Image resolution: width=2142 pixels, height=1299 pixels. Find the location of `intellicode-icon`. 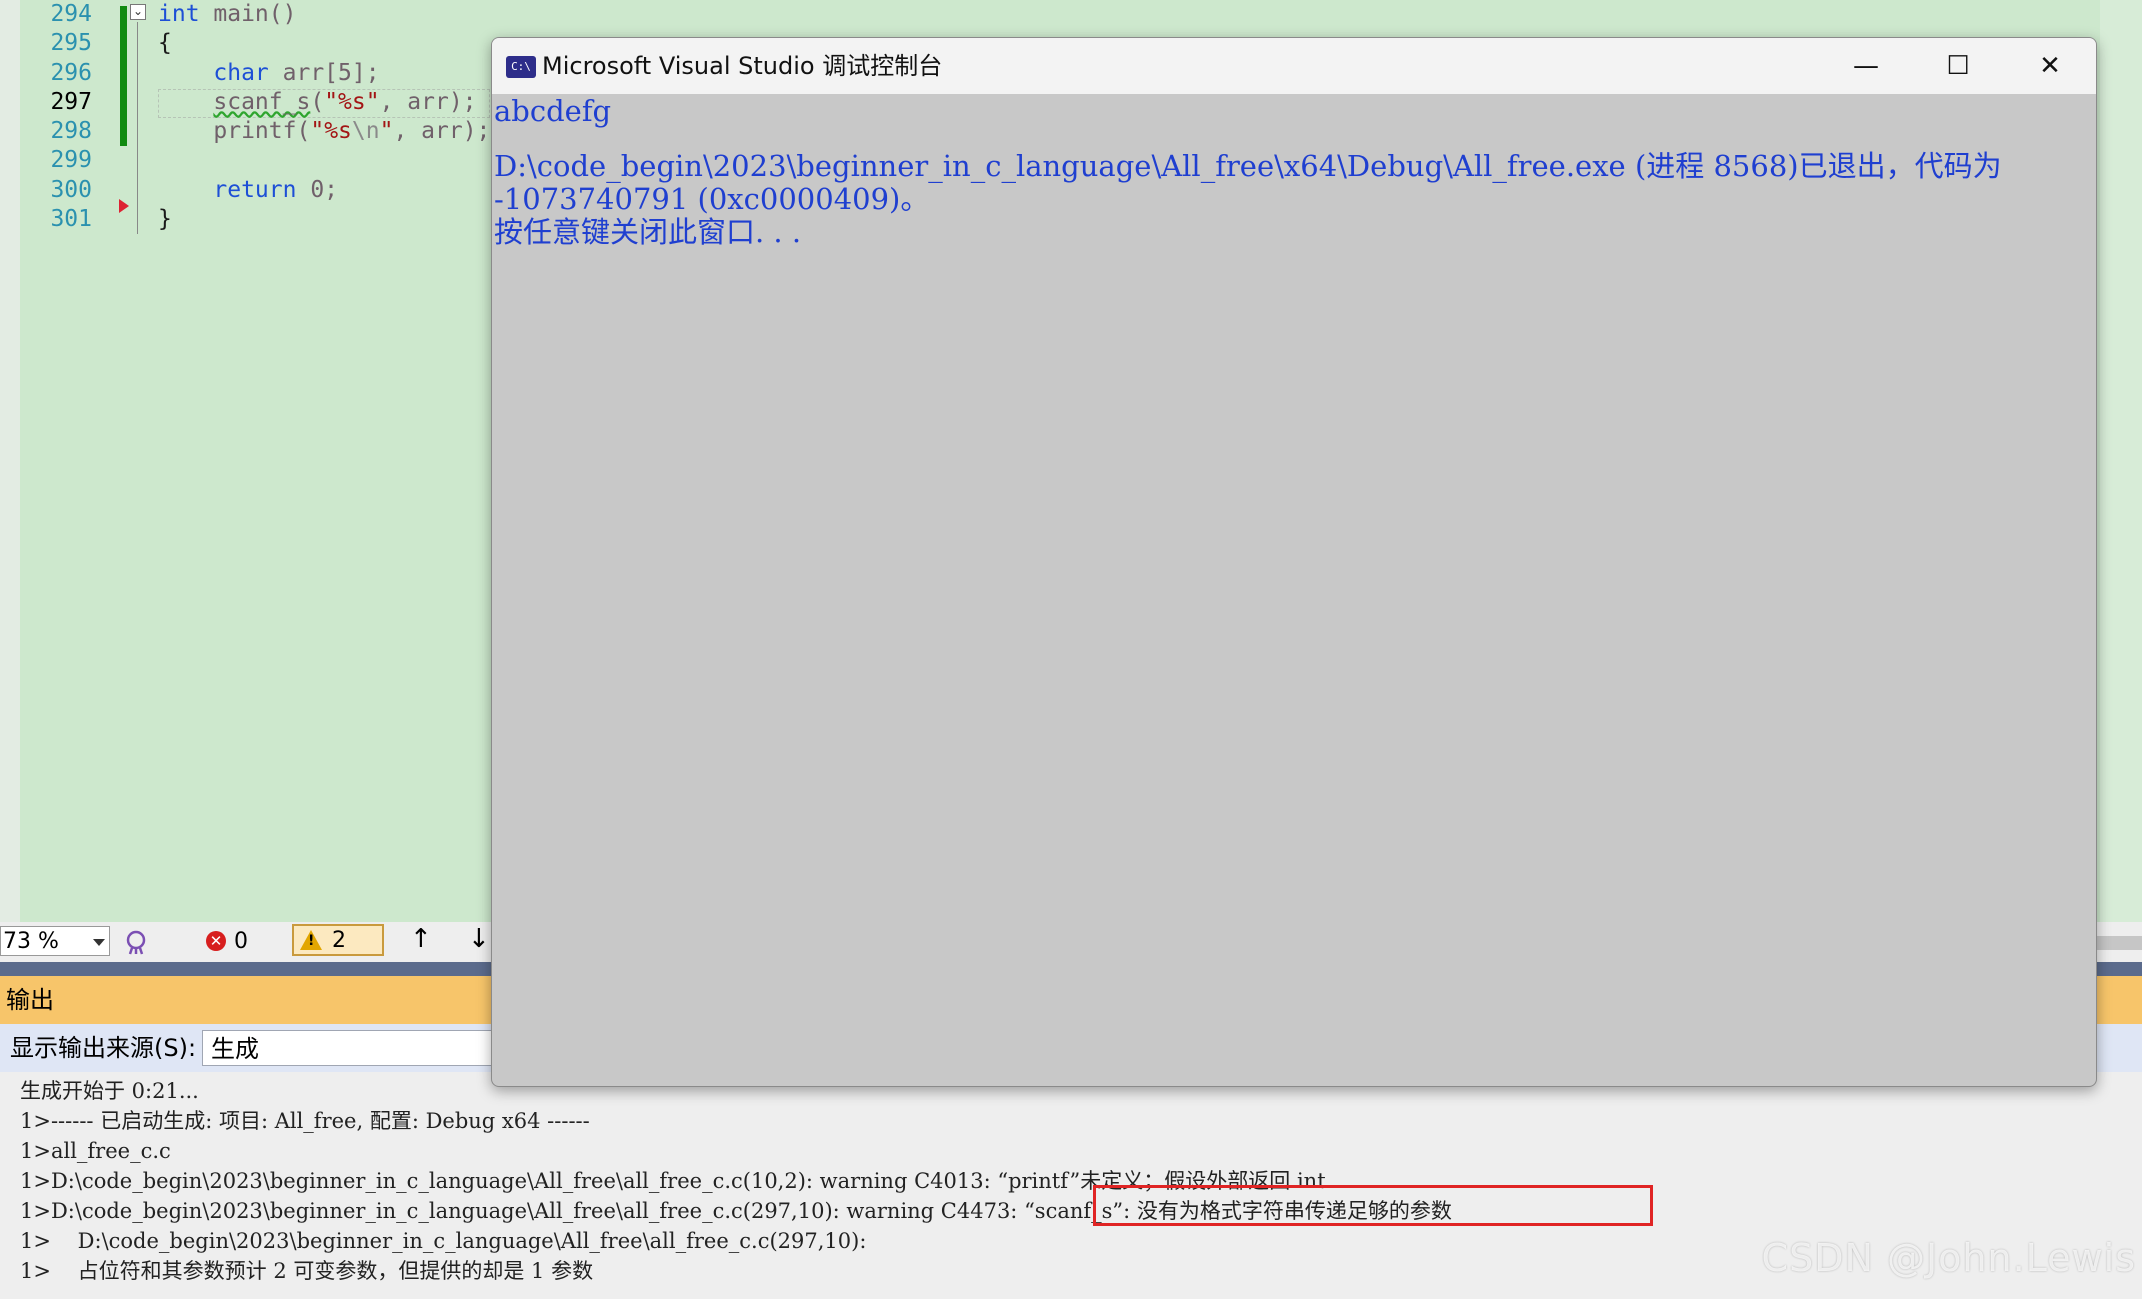

intellicode-icon is located at coordinates (136, 942).